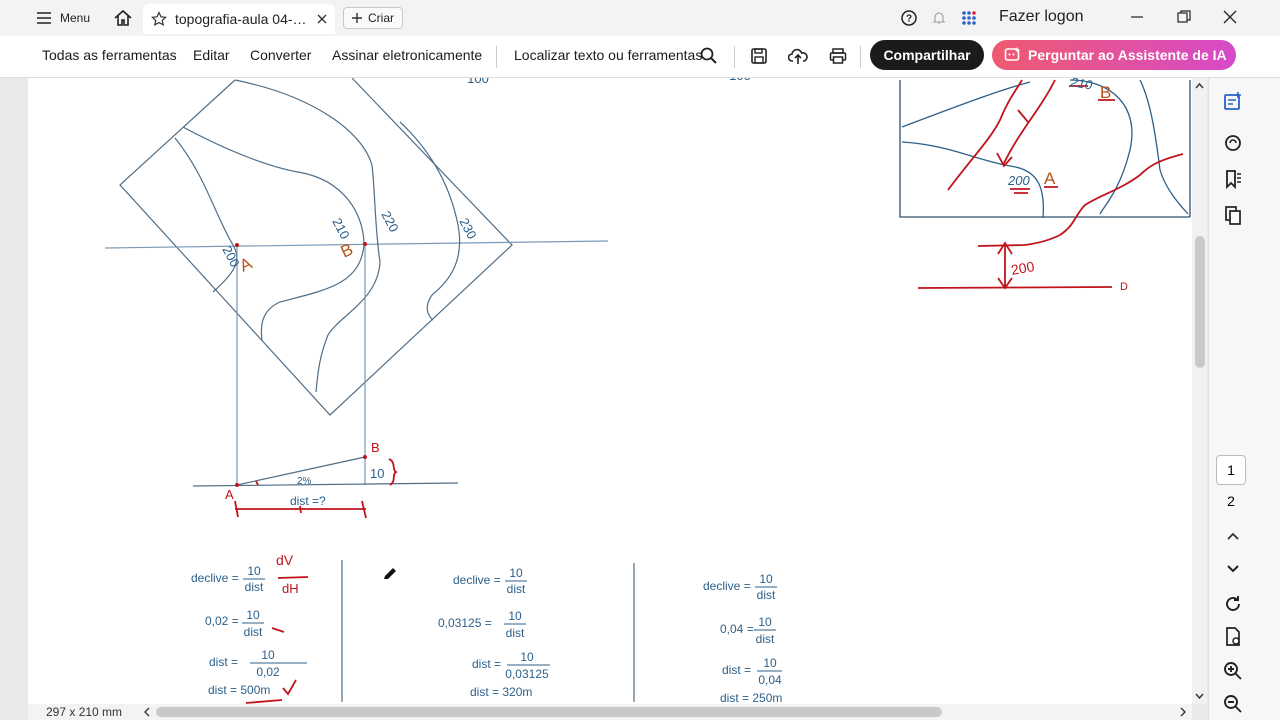  What do you see at coordinates (159, 19) in the screenshot?
I see `star-icon` at bounding box center [159, 19].